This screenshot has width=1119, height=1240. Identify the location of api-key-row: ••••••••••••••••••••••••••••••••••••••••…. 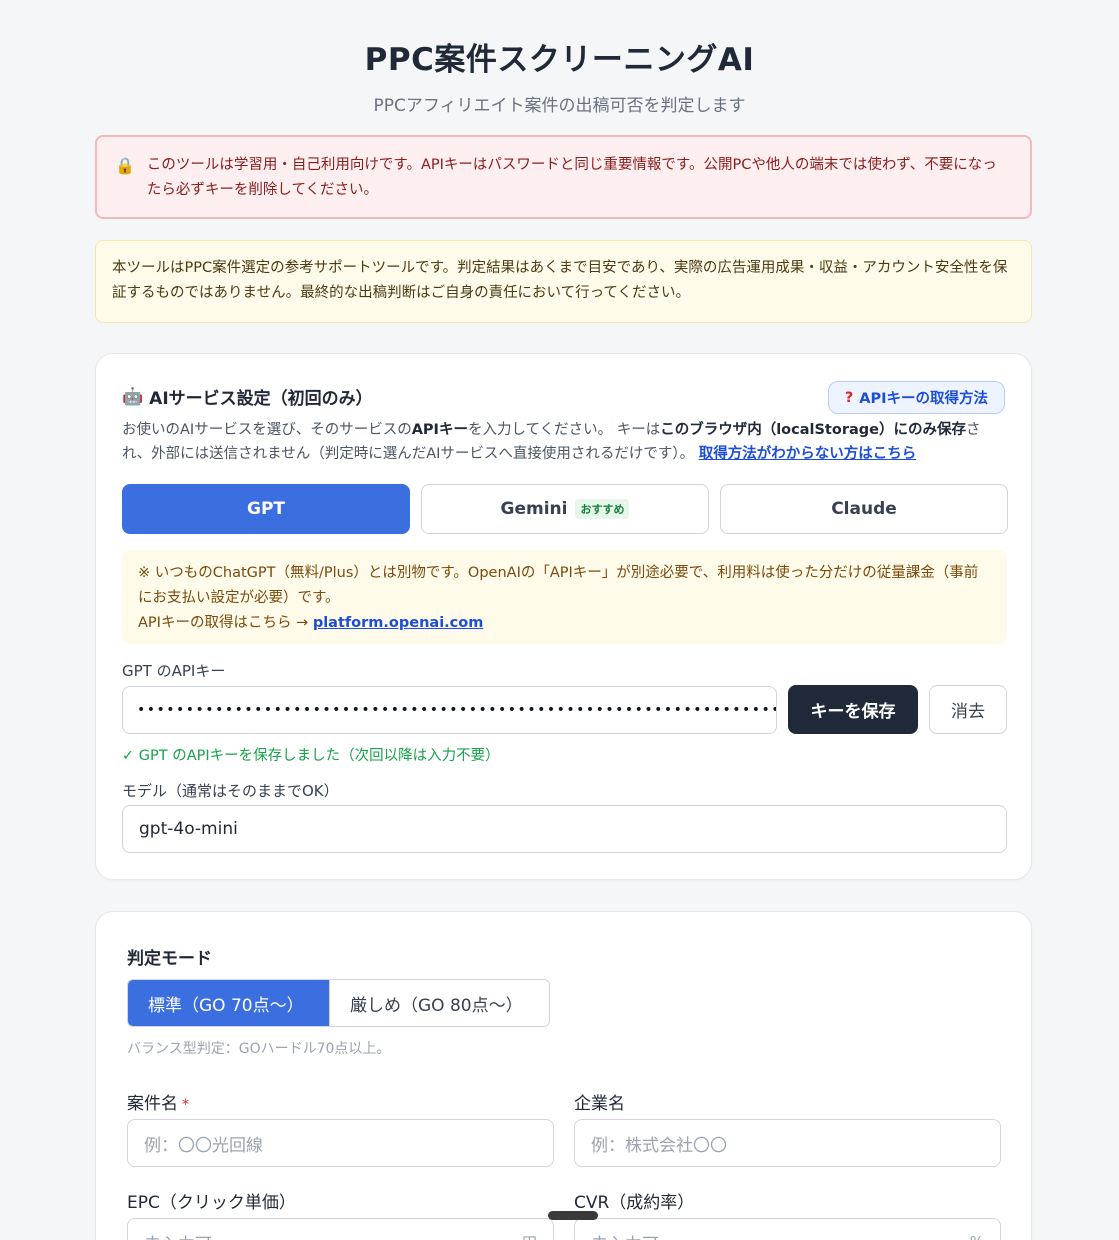
(564, 709).